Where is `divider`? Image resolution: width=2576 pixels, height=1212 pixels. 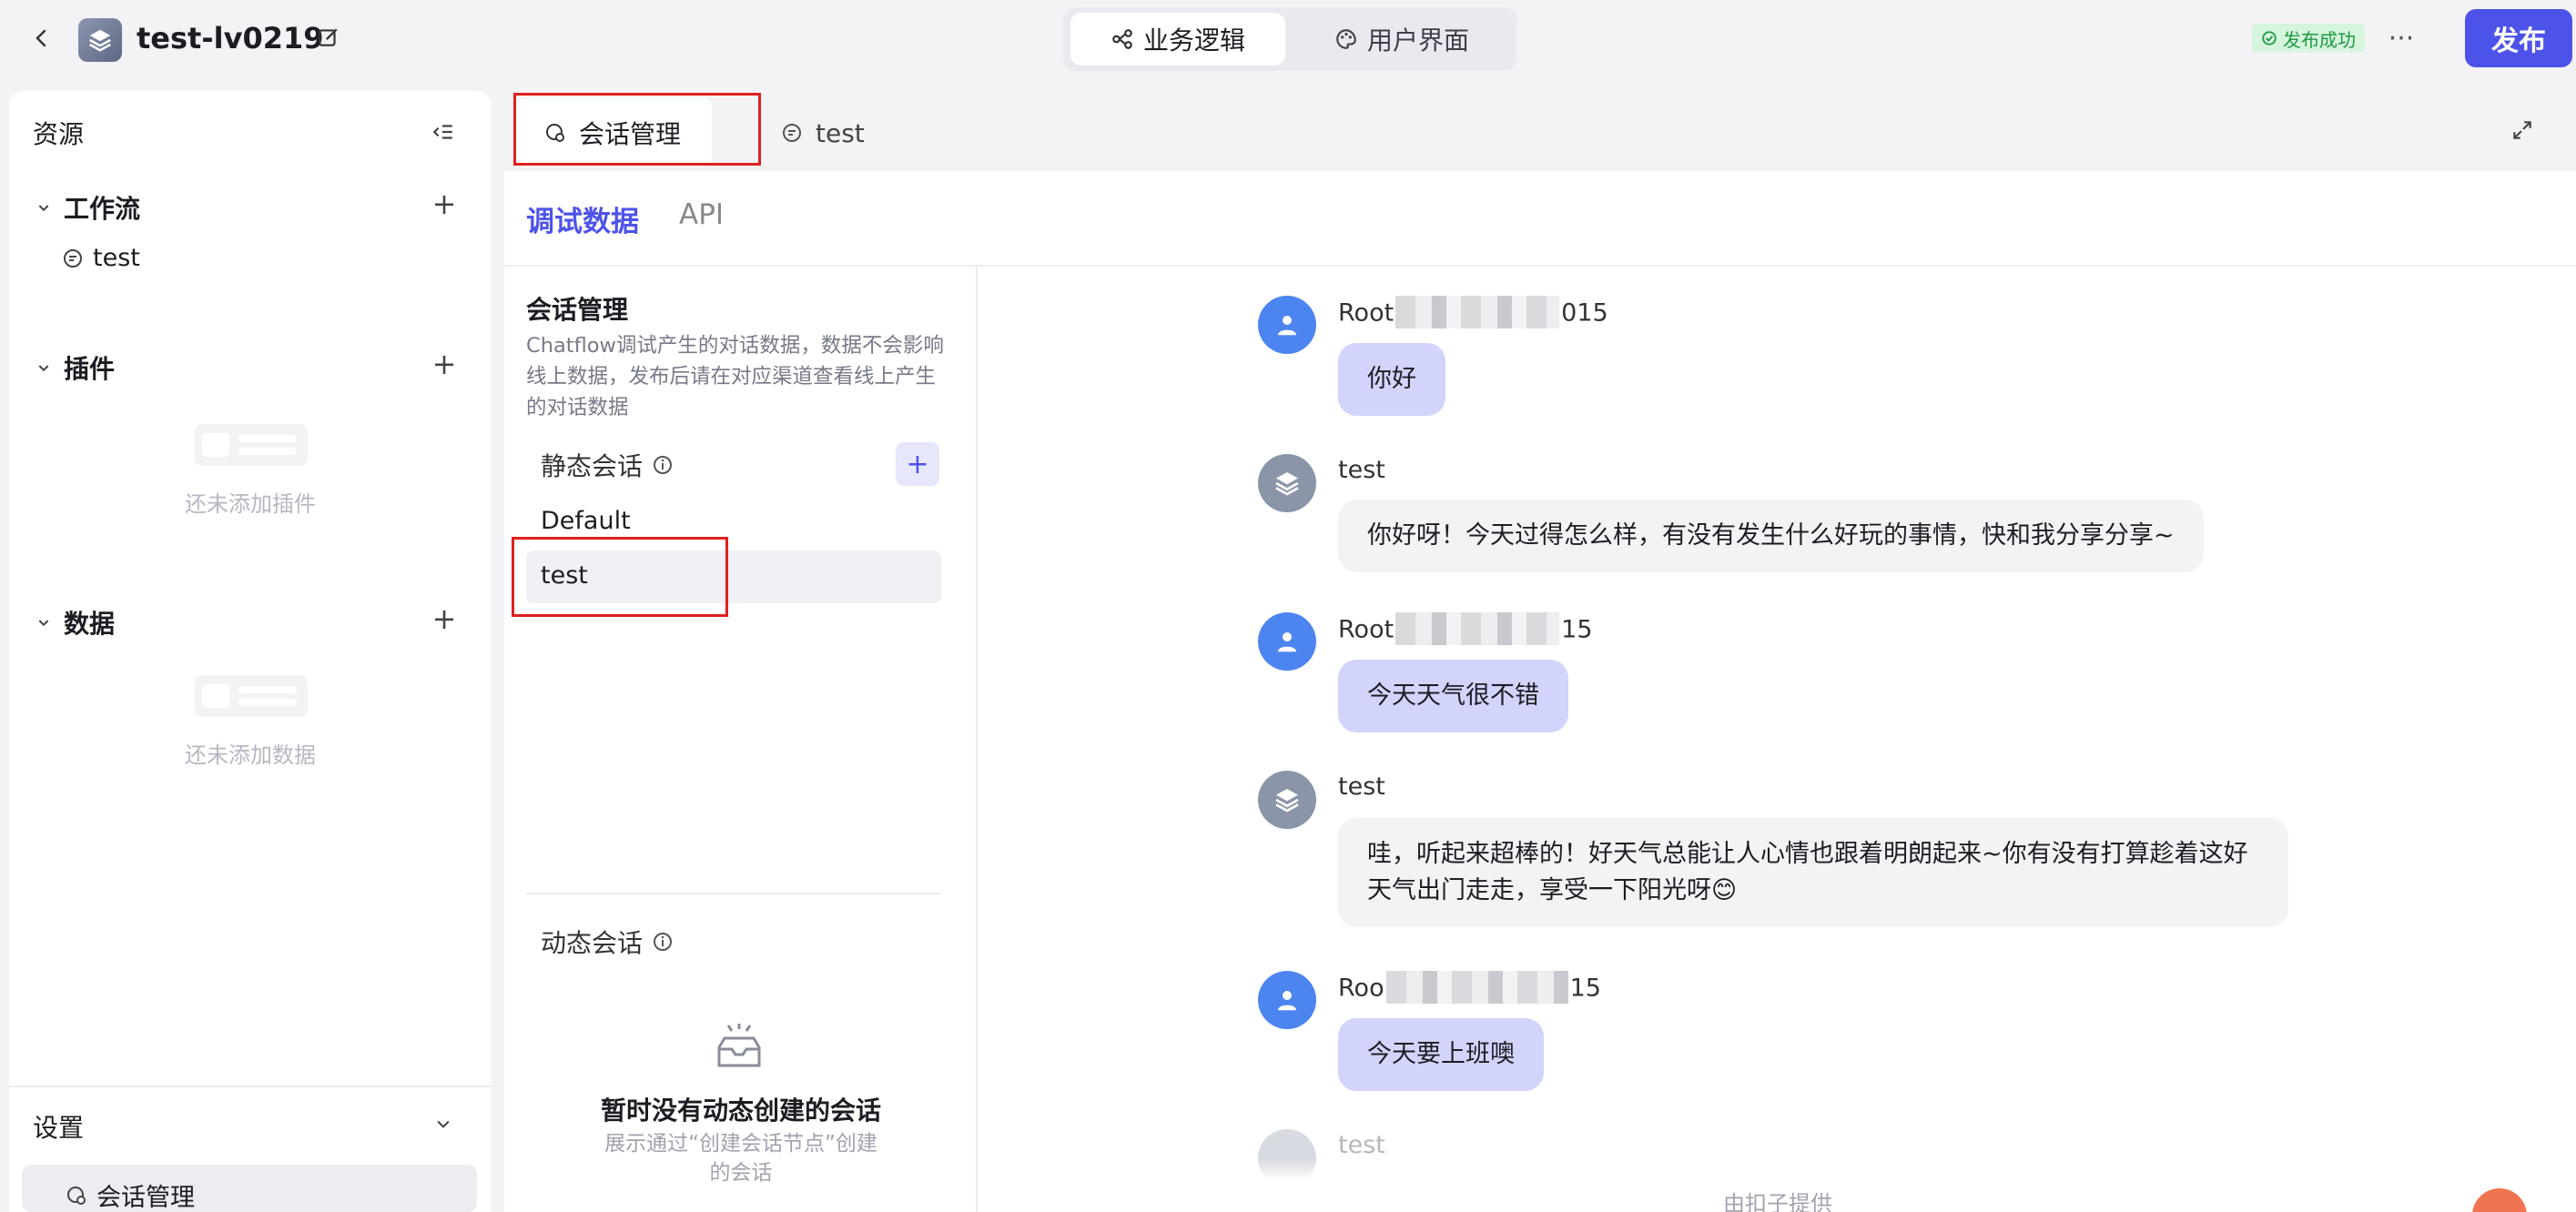
divider is located at coordinates (733, 894).